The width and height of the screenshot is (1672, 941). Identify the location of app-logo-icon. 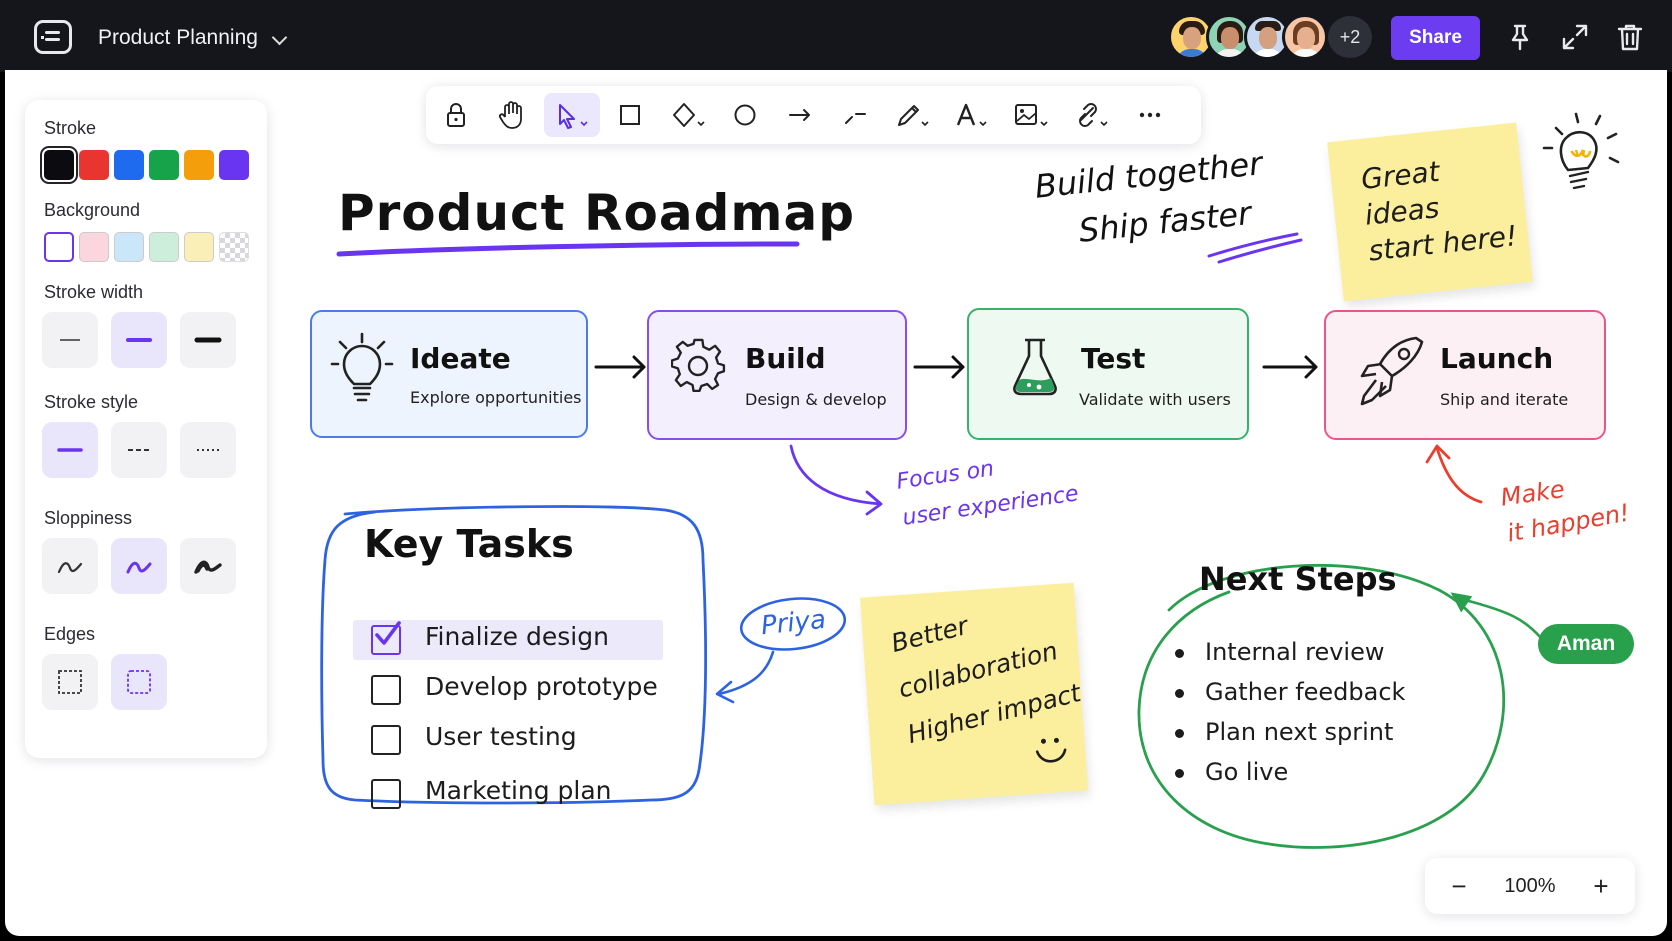
(53, 37).